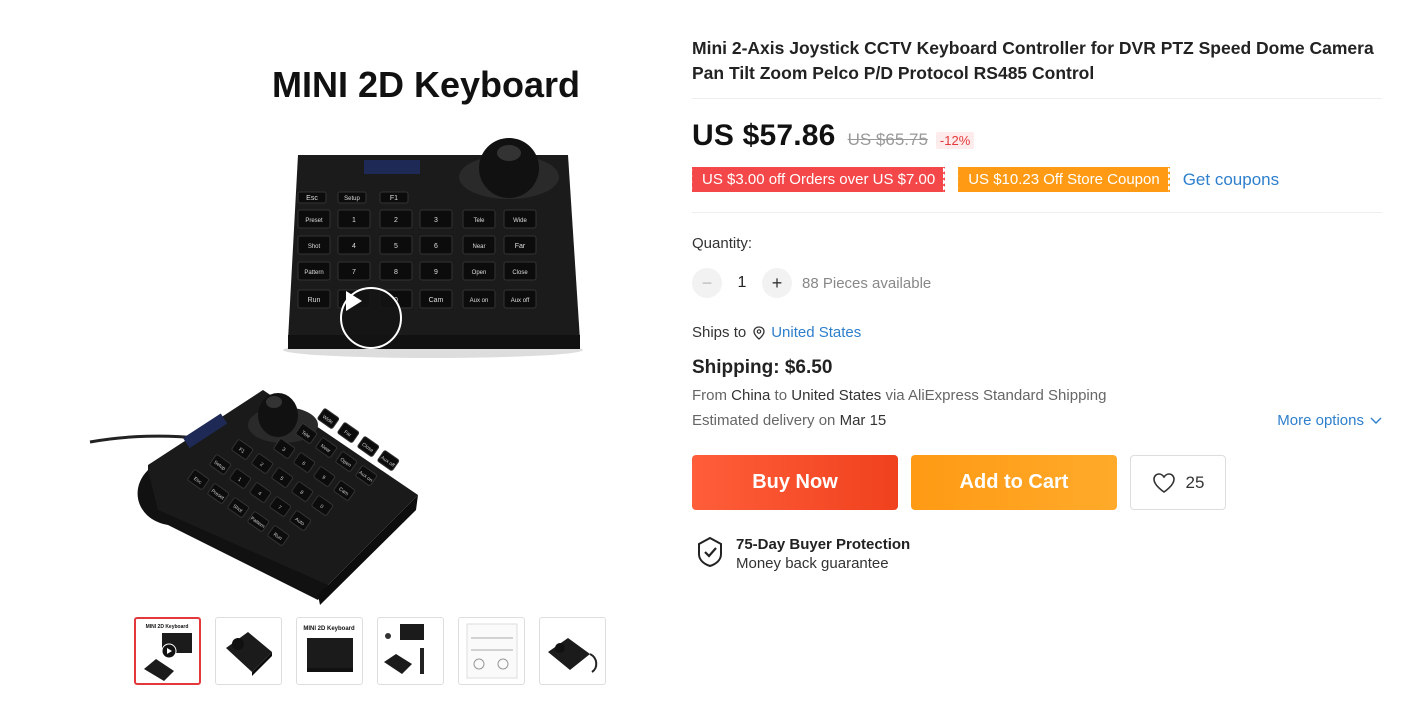 The width and height of the screenshot is (1405, 702). I want to click on coupon-store: US $10.23 Off Store Coupon, so click(1064, 179).